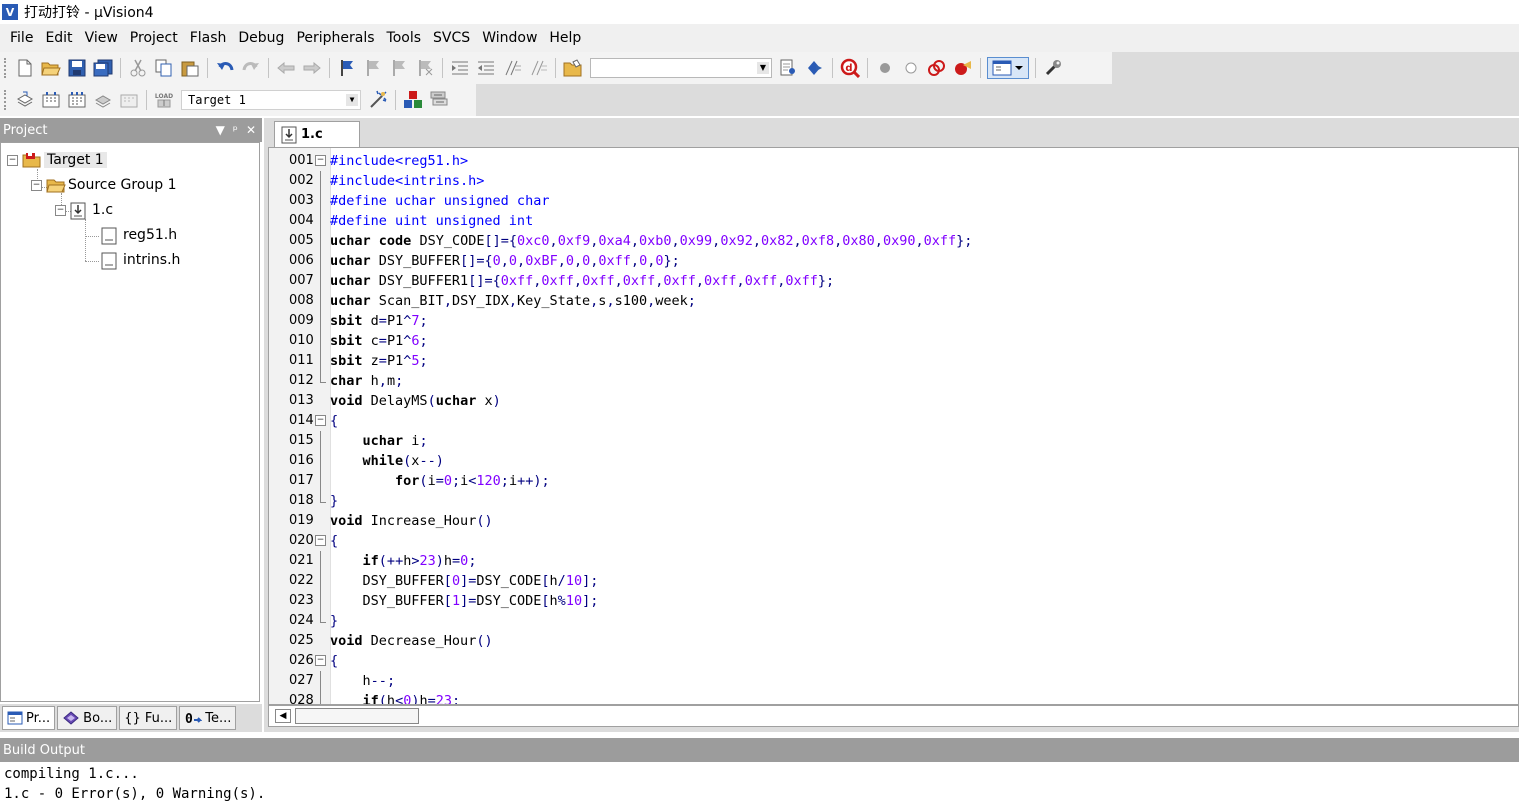  What do you see at coordinates (565, 38) in the screenshot?
I see `menu-help: Help` at bounding box center [565, 38].